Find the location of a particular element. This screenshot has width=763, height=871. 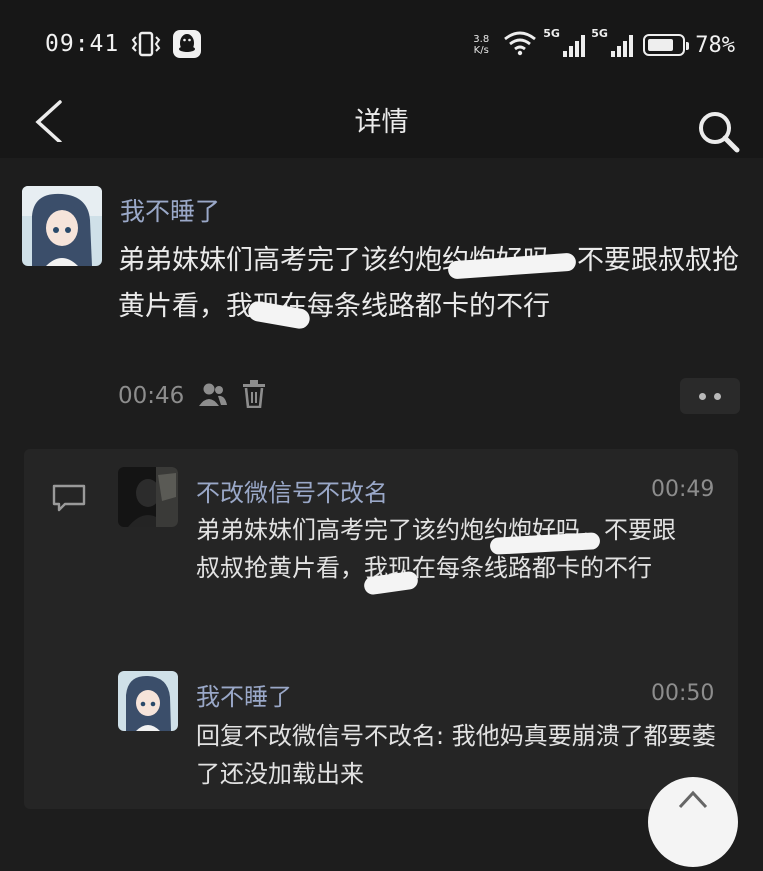

status-time: 09:41 is located at coordinates (82, 44).